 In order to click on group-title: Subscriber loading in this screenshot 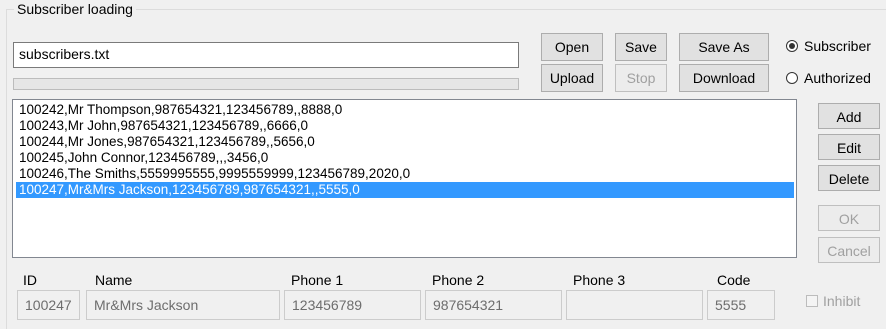, I will do `click(75, 9)`.